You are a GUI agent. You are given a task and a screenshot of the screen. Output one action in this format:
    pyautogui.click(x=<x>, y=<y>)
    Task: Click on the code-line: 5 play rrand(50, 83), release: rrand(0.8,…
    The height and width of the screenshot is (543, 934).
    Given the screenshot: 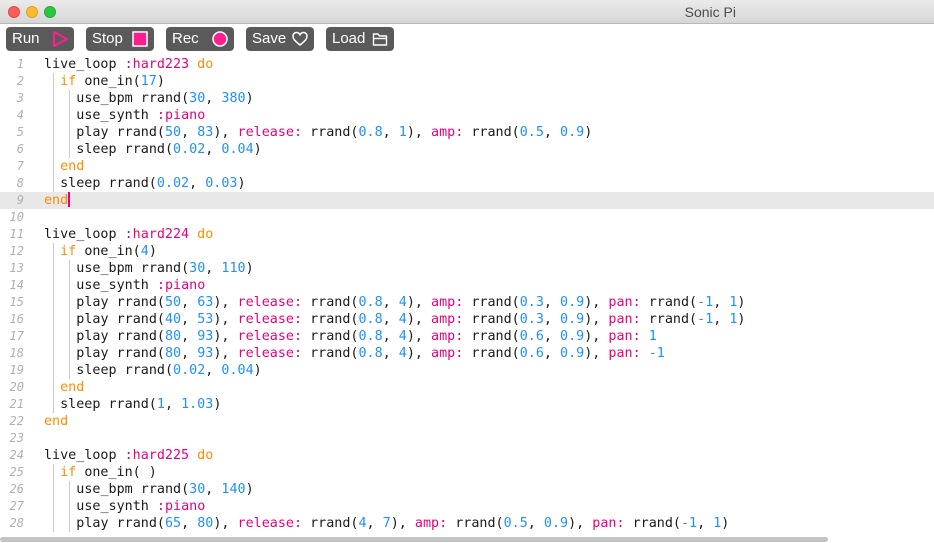 What is the action you would take?
    pyautogui.click(x=467, y=132)
    